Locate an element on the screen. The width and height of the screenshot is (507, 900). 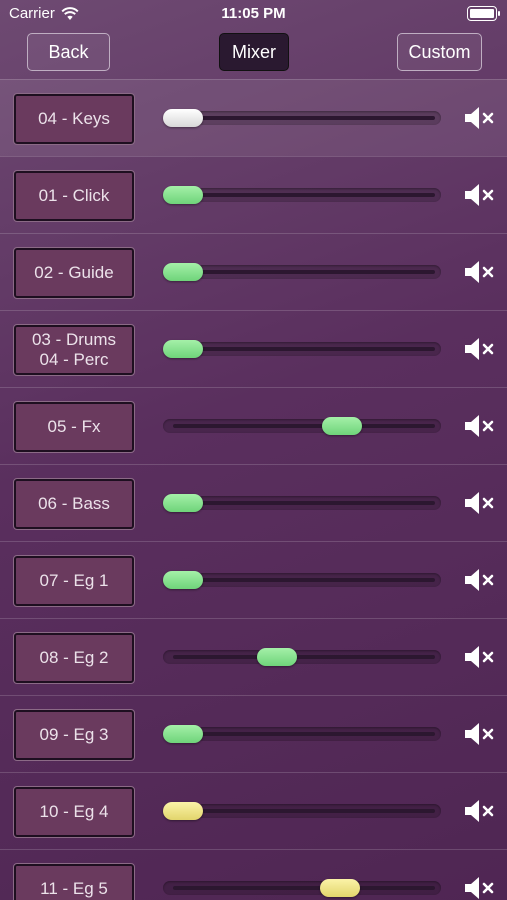
track-name-label: 01 - Click is located at coordinates (74, 195).